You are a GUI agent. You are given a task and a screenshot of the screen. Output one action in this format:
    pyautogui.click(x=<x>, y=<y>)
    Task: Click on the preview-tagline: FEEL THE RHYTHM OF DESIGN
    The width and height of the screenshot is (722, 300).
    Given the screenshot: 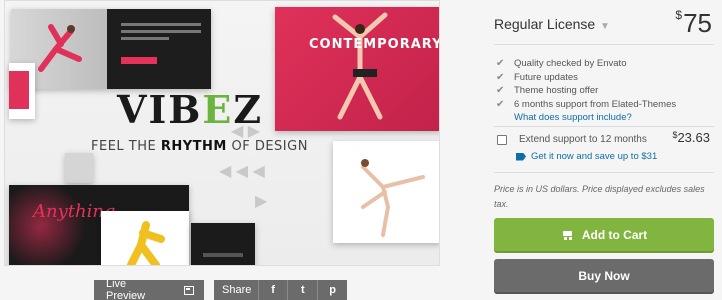 What is the action you would take?
    pyautogui.click(x=199, y=146)
    